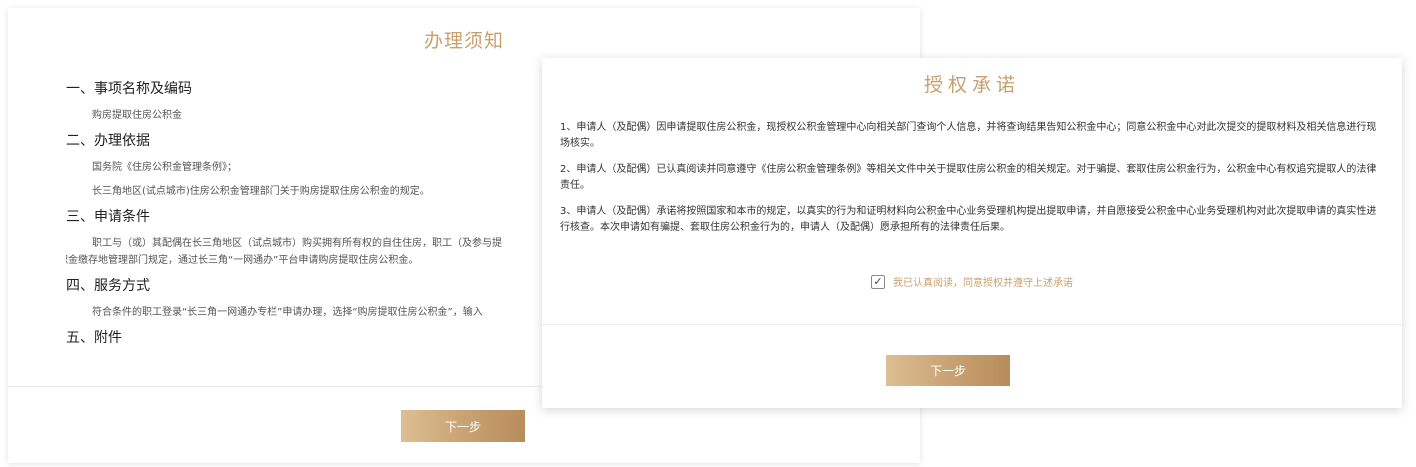 The width and height of the screenshot is (1416, 467). What do you see at coordinates (983, 281) in the screenshot?
I see `agree-label: 我已认真阅读，同意授权并遵守上述承诺` at bounding box center [983, 281].